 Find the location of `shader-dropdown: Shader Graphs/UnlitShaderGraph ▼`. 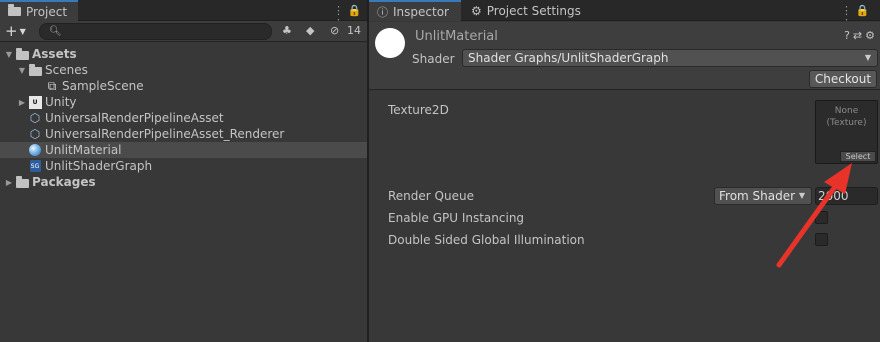

shader-dropdown: Shader Graphs/UnlitShaderGraph ▼ is located at coordinates (670, 58).